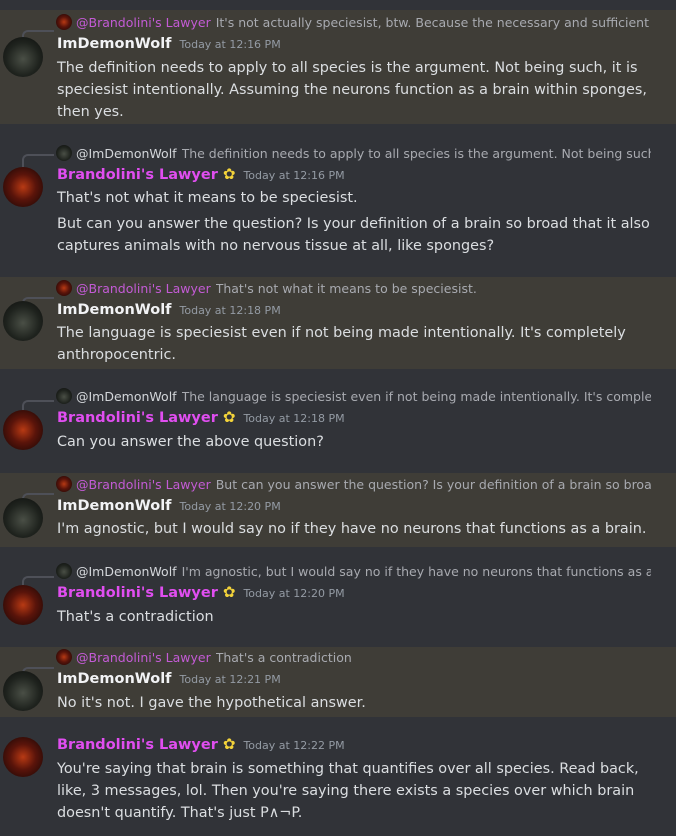  I want to click on message-content: That's a contradiction, so click(359, 617).